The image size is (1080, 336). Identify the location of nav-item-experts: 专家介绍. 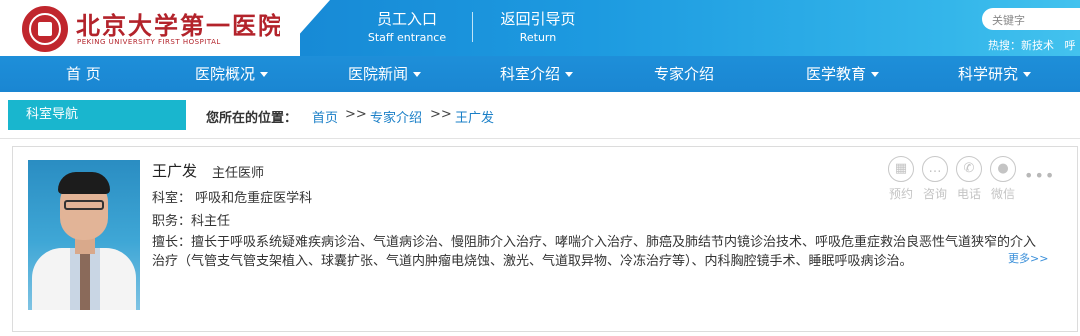
(684, 74).